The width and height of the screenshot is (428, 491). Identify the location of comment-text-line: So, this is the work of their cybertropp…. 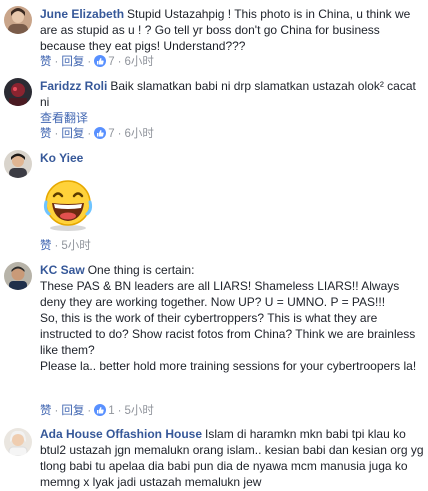
(228, 334).